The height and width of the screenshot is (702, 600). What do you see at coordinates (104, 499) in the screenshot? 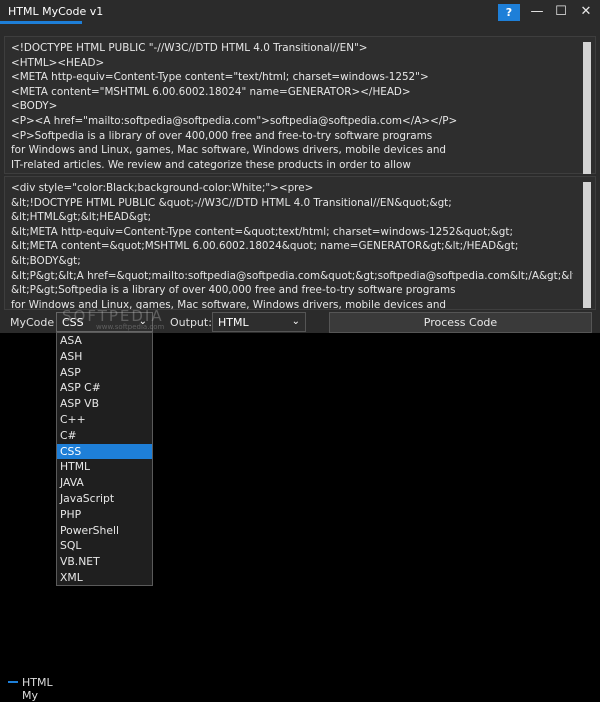
I see `dropdown-option: JavaScript` at bounding box center [104, 499].